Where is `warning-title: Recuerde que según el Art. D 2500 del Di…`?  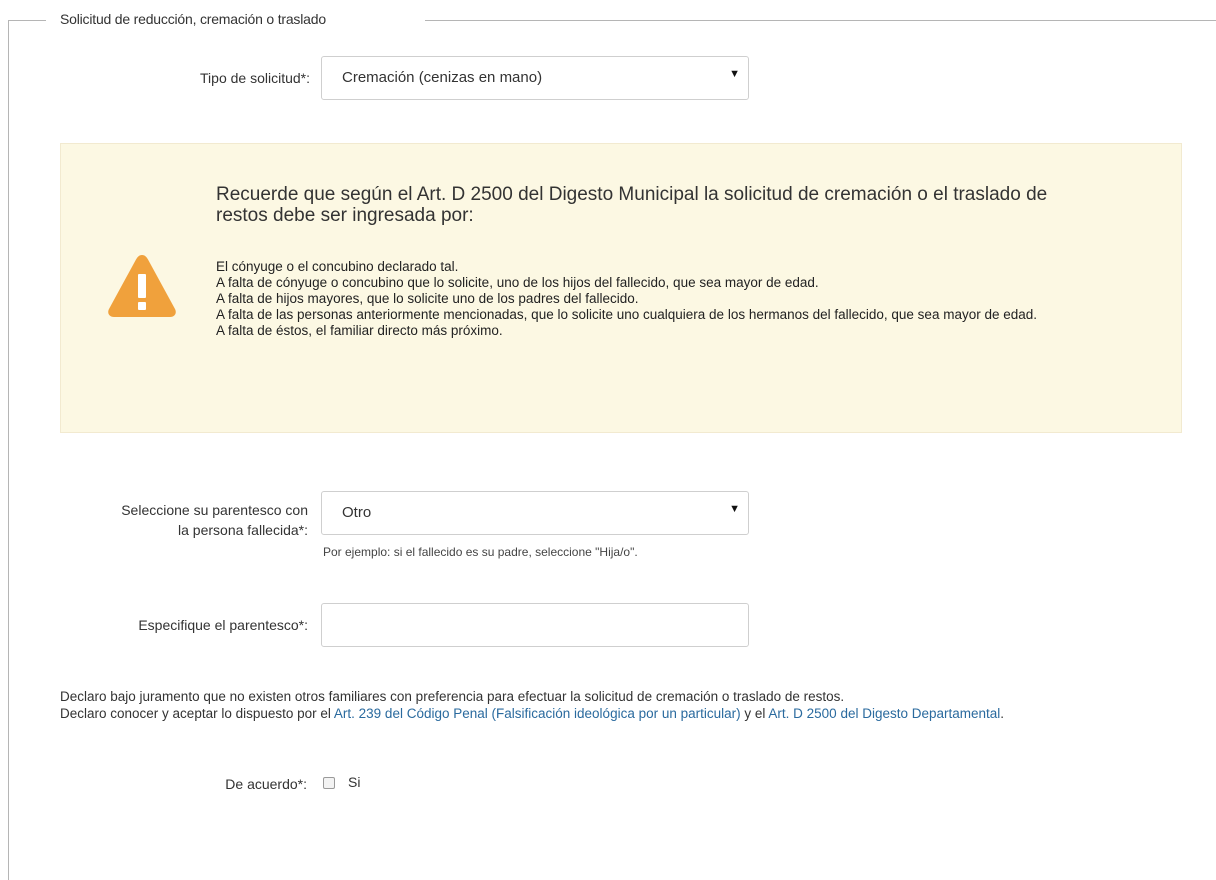
warning-title: Recuerde que según el Art. D 2500 del Di… is located at coordinates (632, 205).